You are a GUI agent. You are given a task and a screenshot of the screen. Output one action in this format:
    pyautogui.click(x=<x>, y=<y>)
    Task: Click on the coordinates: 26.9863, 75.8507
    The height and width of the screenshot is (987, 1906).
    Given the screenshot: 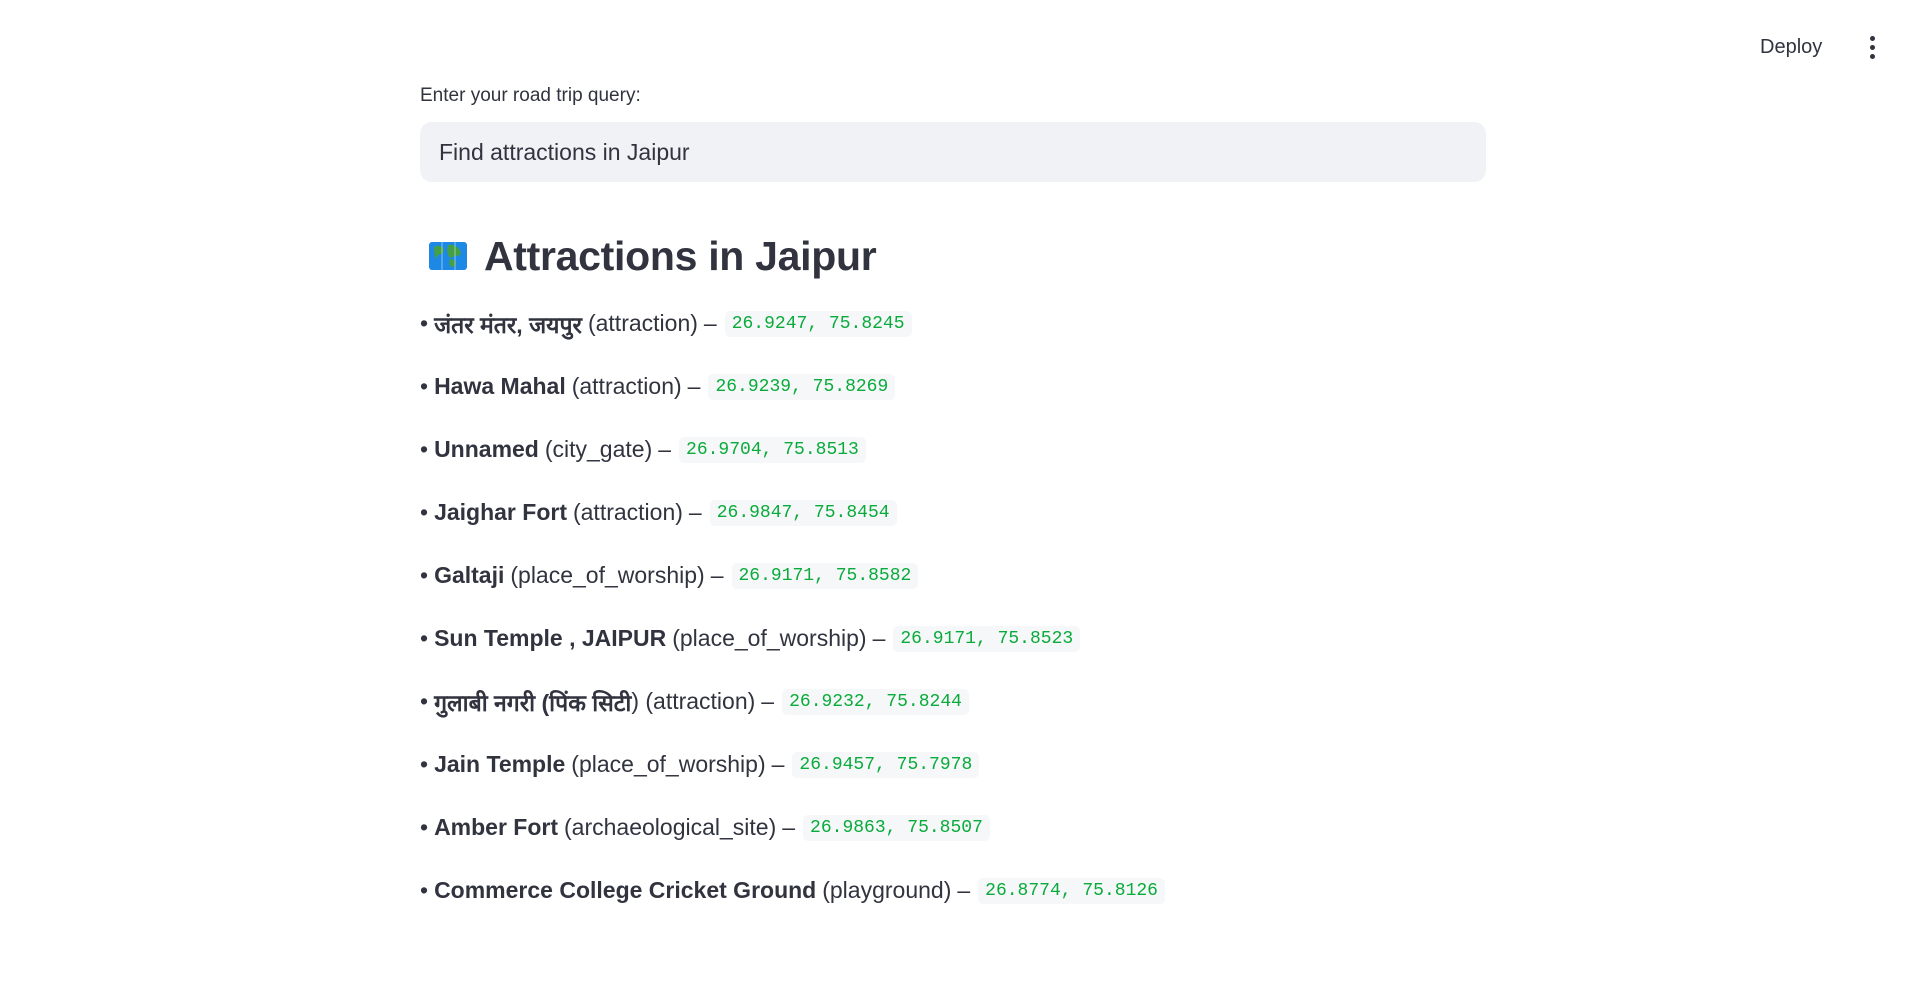 What is the action you would take?
    pyautogui.click(x=896, y=827)
    